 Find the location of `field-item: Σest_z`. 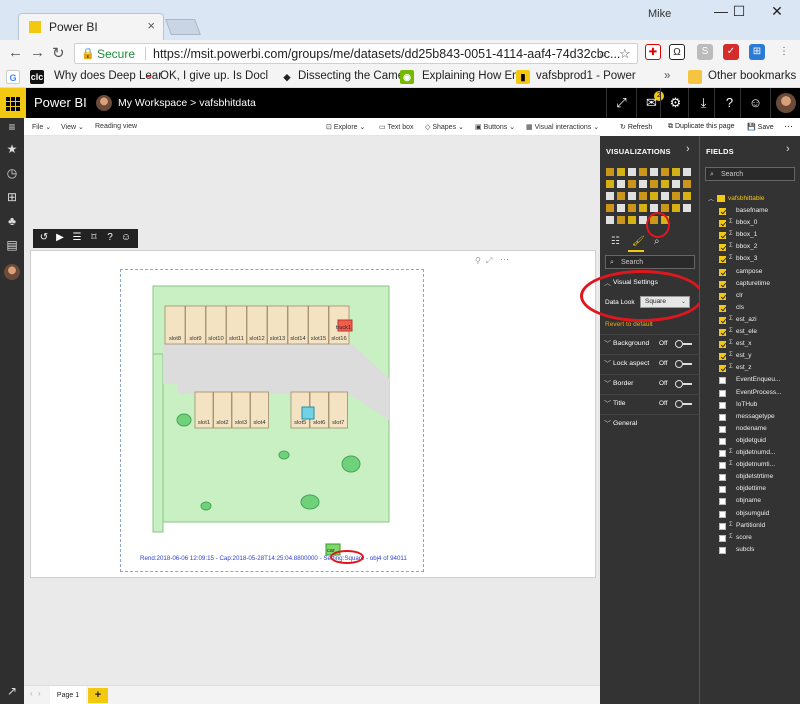

field-item: Σest_z is located at coordinates (750, 369).